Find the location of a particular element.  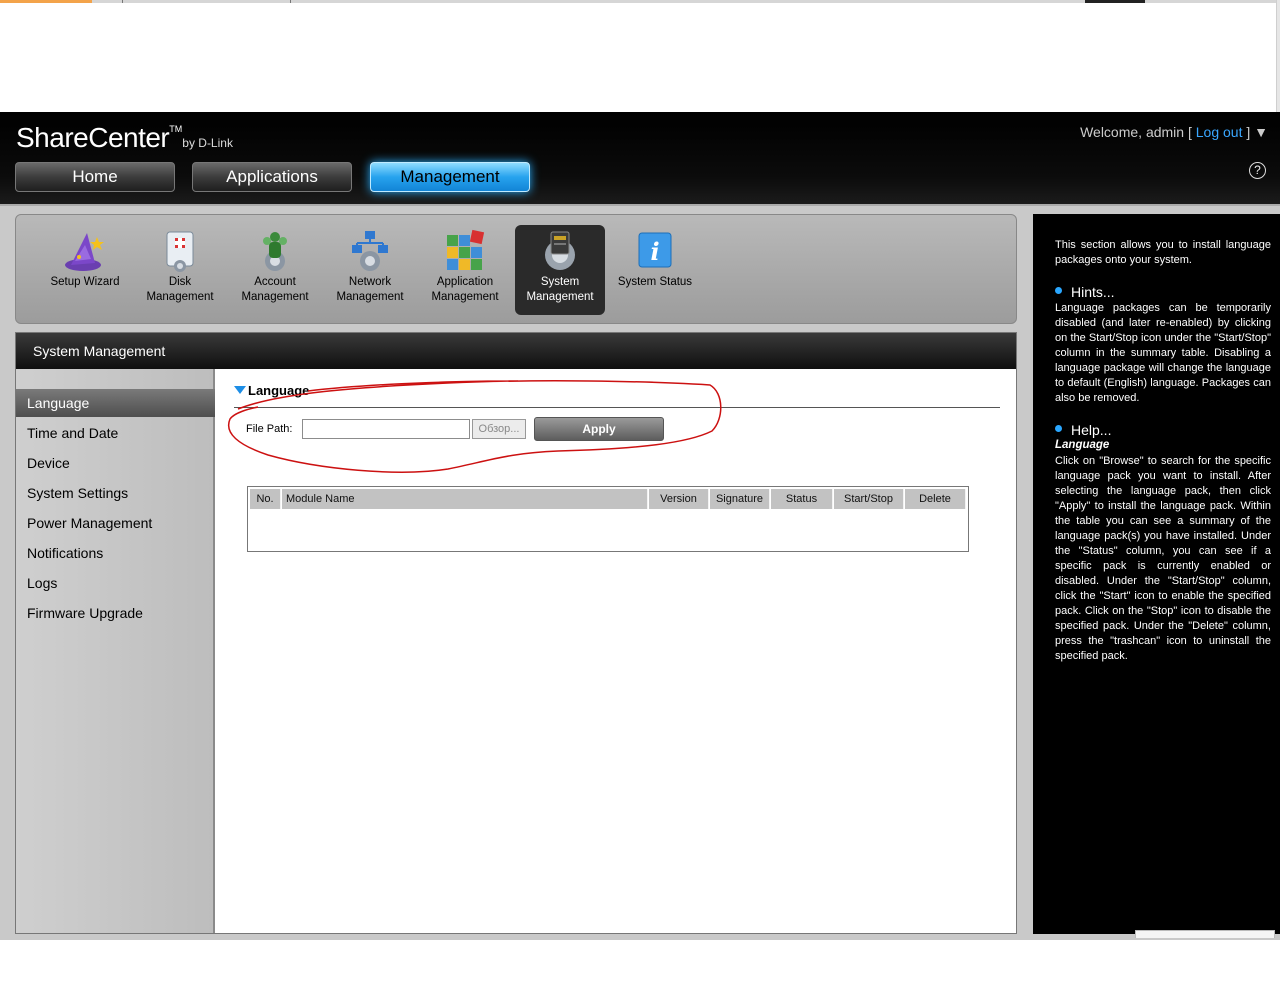

toolbar-label: Application Management is located at coordinates (465, 289).